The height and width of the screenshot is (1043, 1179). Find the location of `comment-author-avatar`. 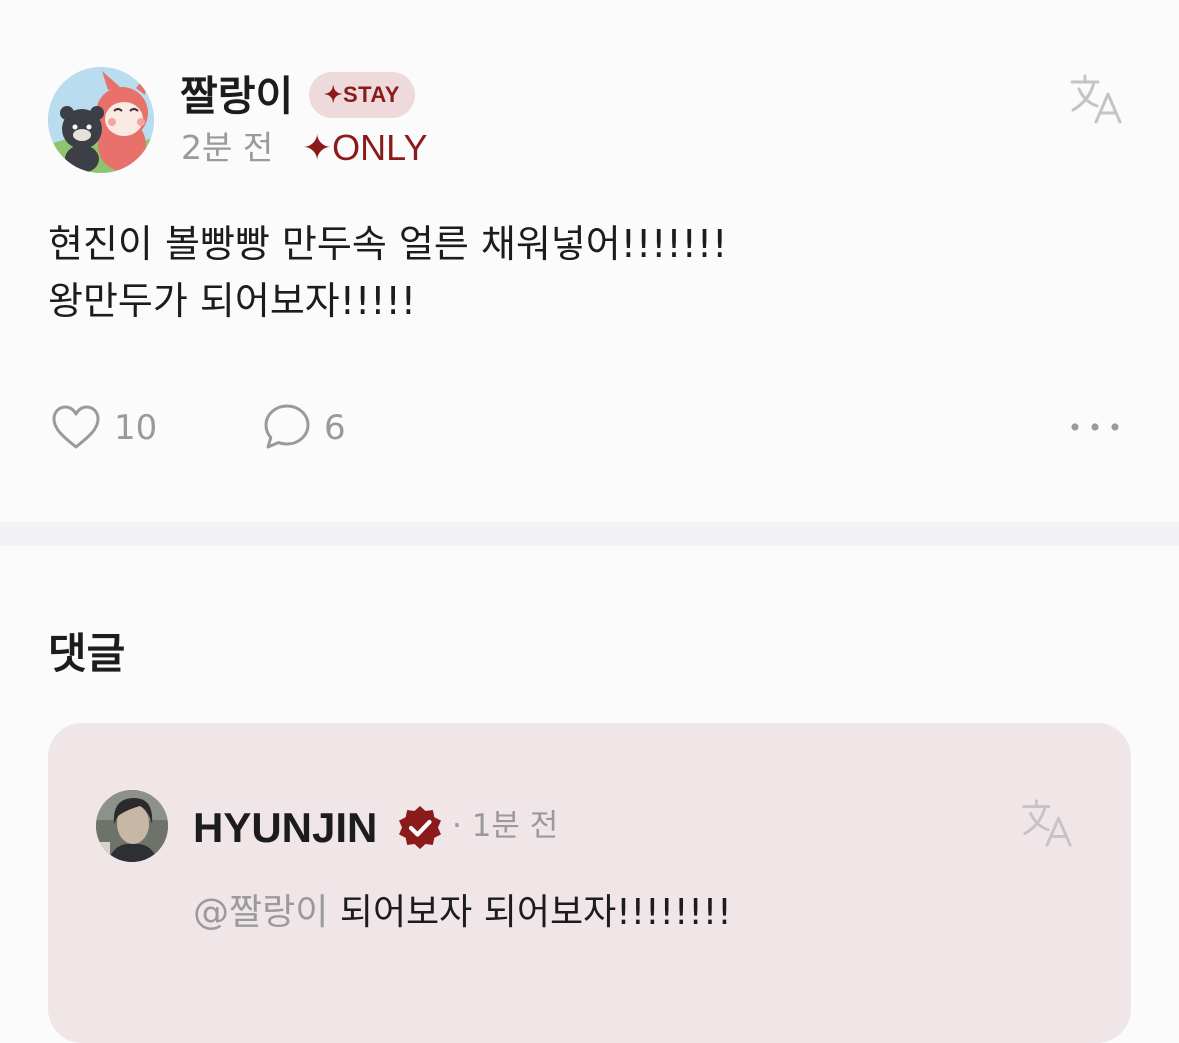

comment-author-avatar is located at coordinates (132, 826).